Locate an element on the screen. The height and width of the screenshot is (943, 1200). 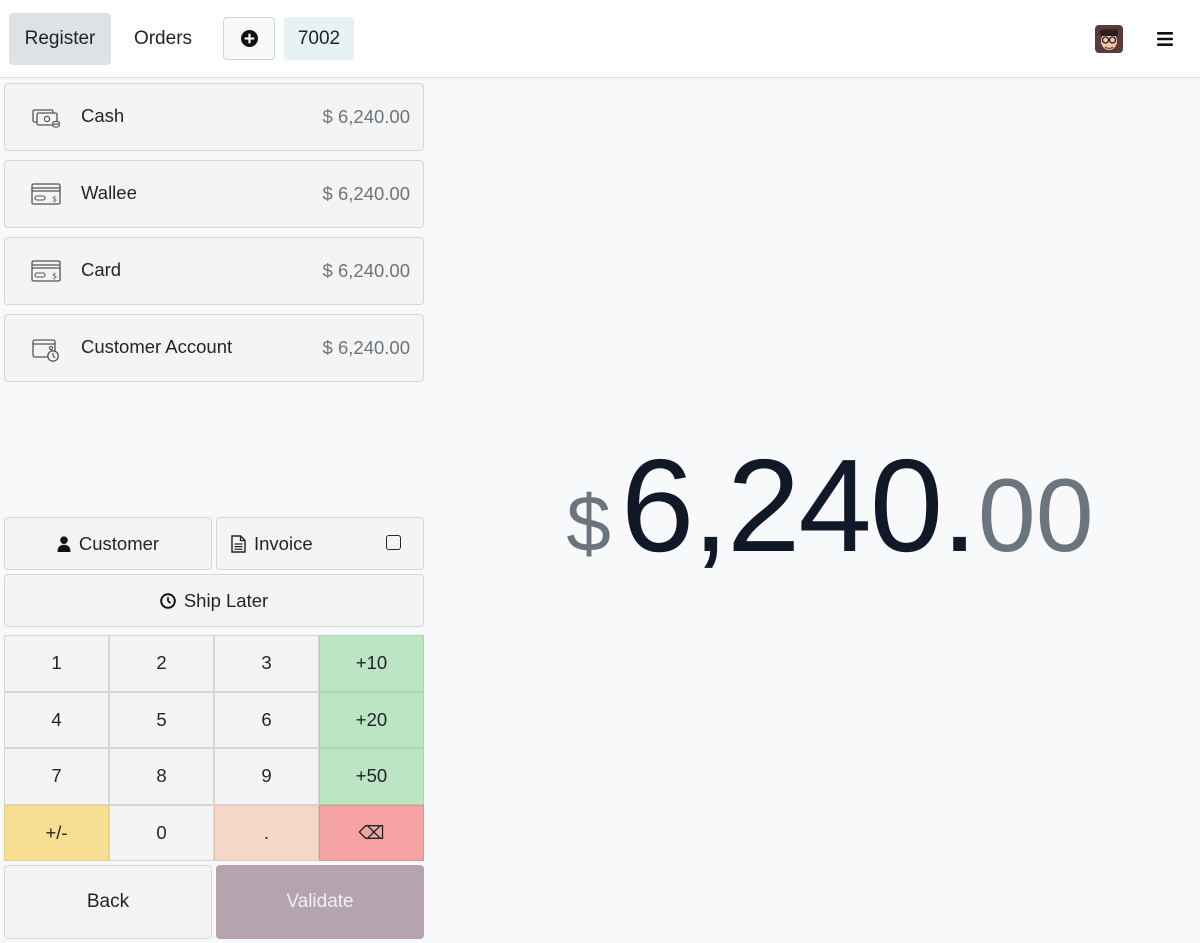
top-navbar: Register Orders 7002 is located at coordinates (600, 39).